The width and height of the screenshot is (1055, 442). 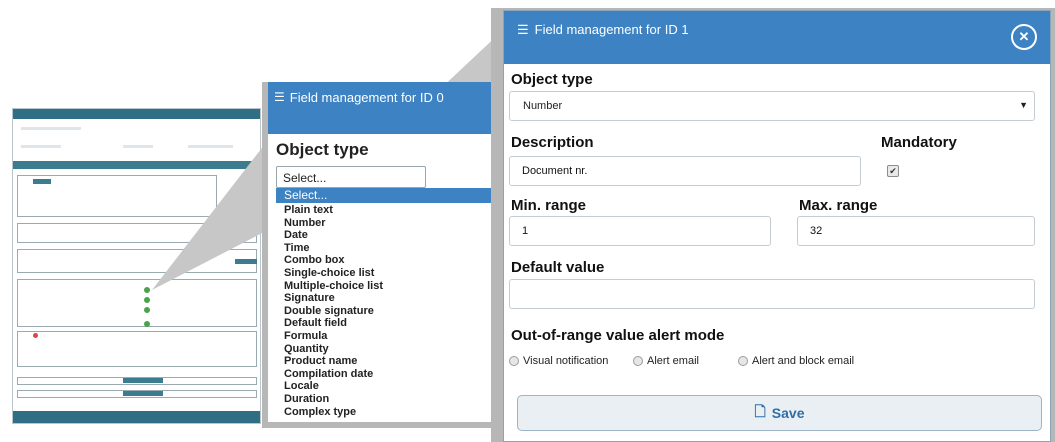 I want to click on option-complex-type: Complex type, so click(x=385, y=412).